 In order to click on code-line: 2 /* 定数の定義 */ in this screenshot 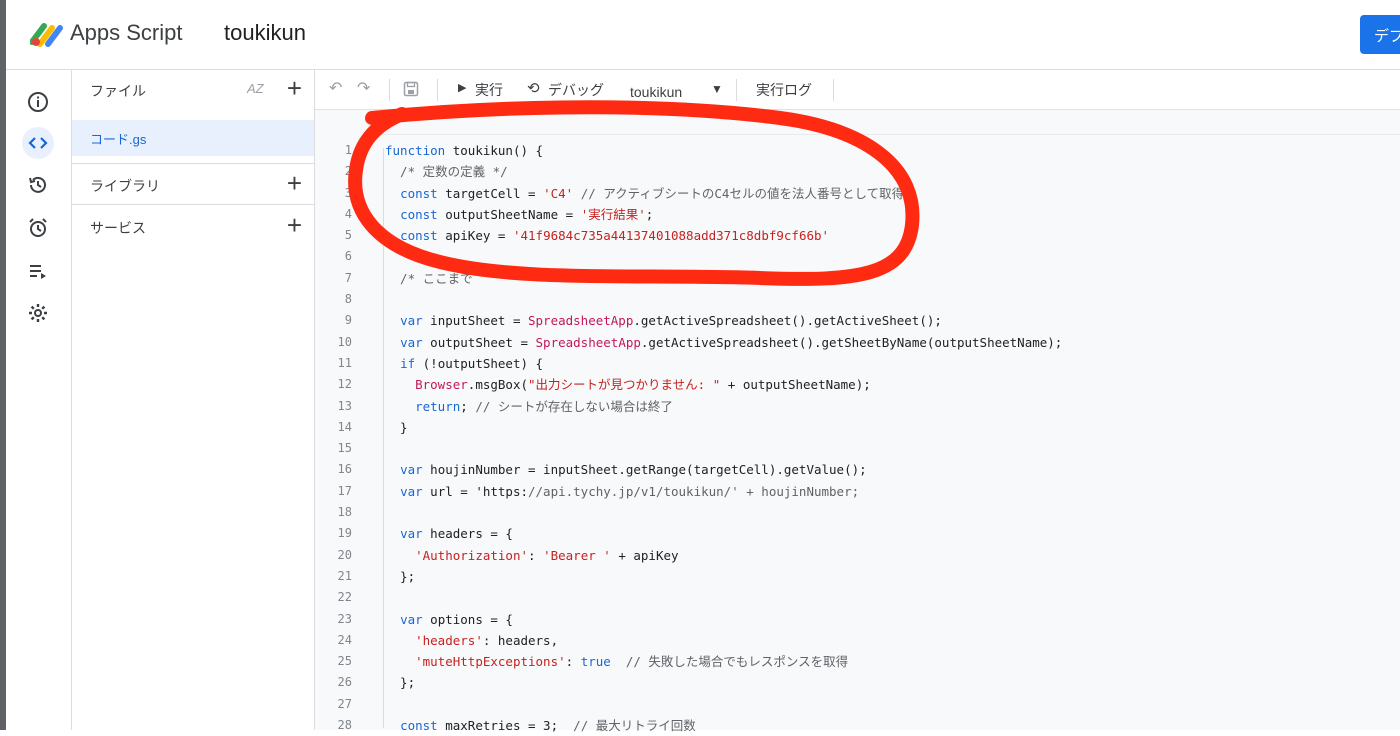, I will do `click(857, 171)`.